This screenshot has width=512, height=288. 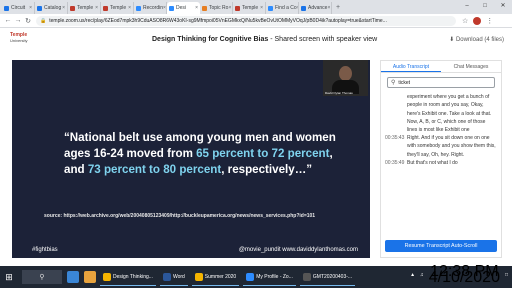 I want to click on lock-icon: 🔒, so click(x=43, y=20).